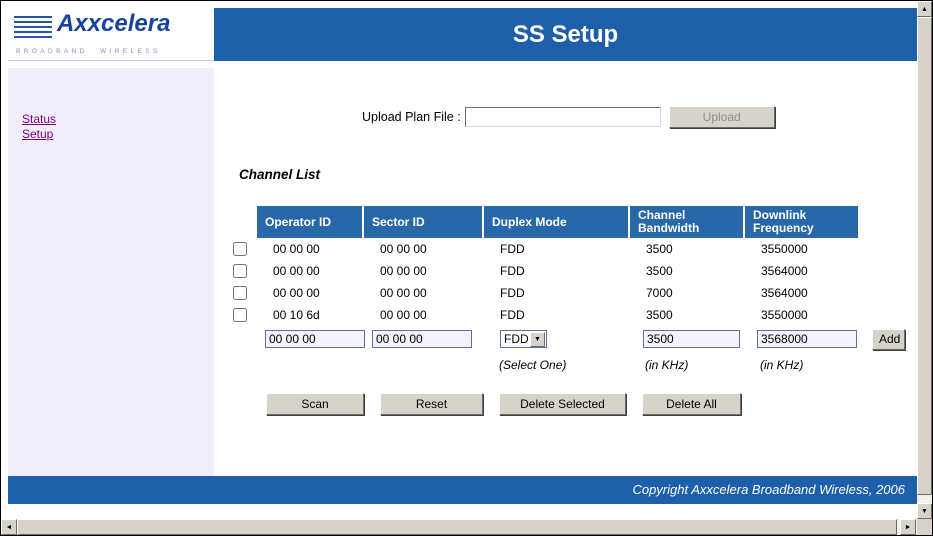 Image resolution: width=933 pixels, height=536 pixels. I want to click on duplex-mode-selected-value: FDD, so click(516, 339).